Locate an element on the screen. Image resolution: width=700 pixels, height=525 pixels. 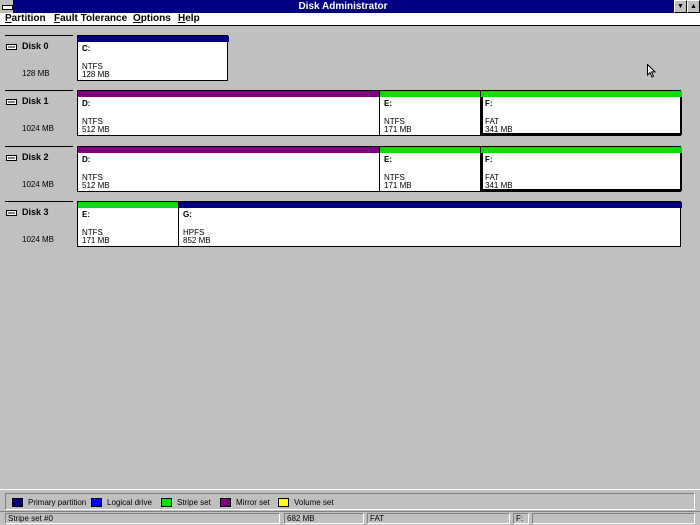
menu-partition: Partition is located at coordinates (25, 19).